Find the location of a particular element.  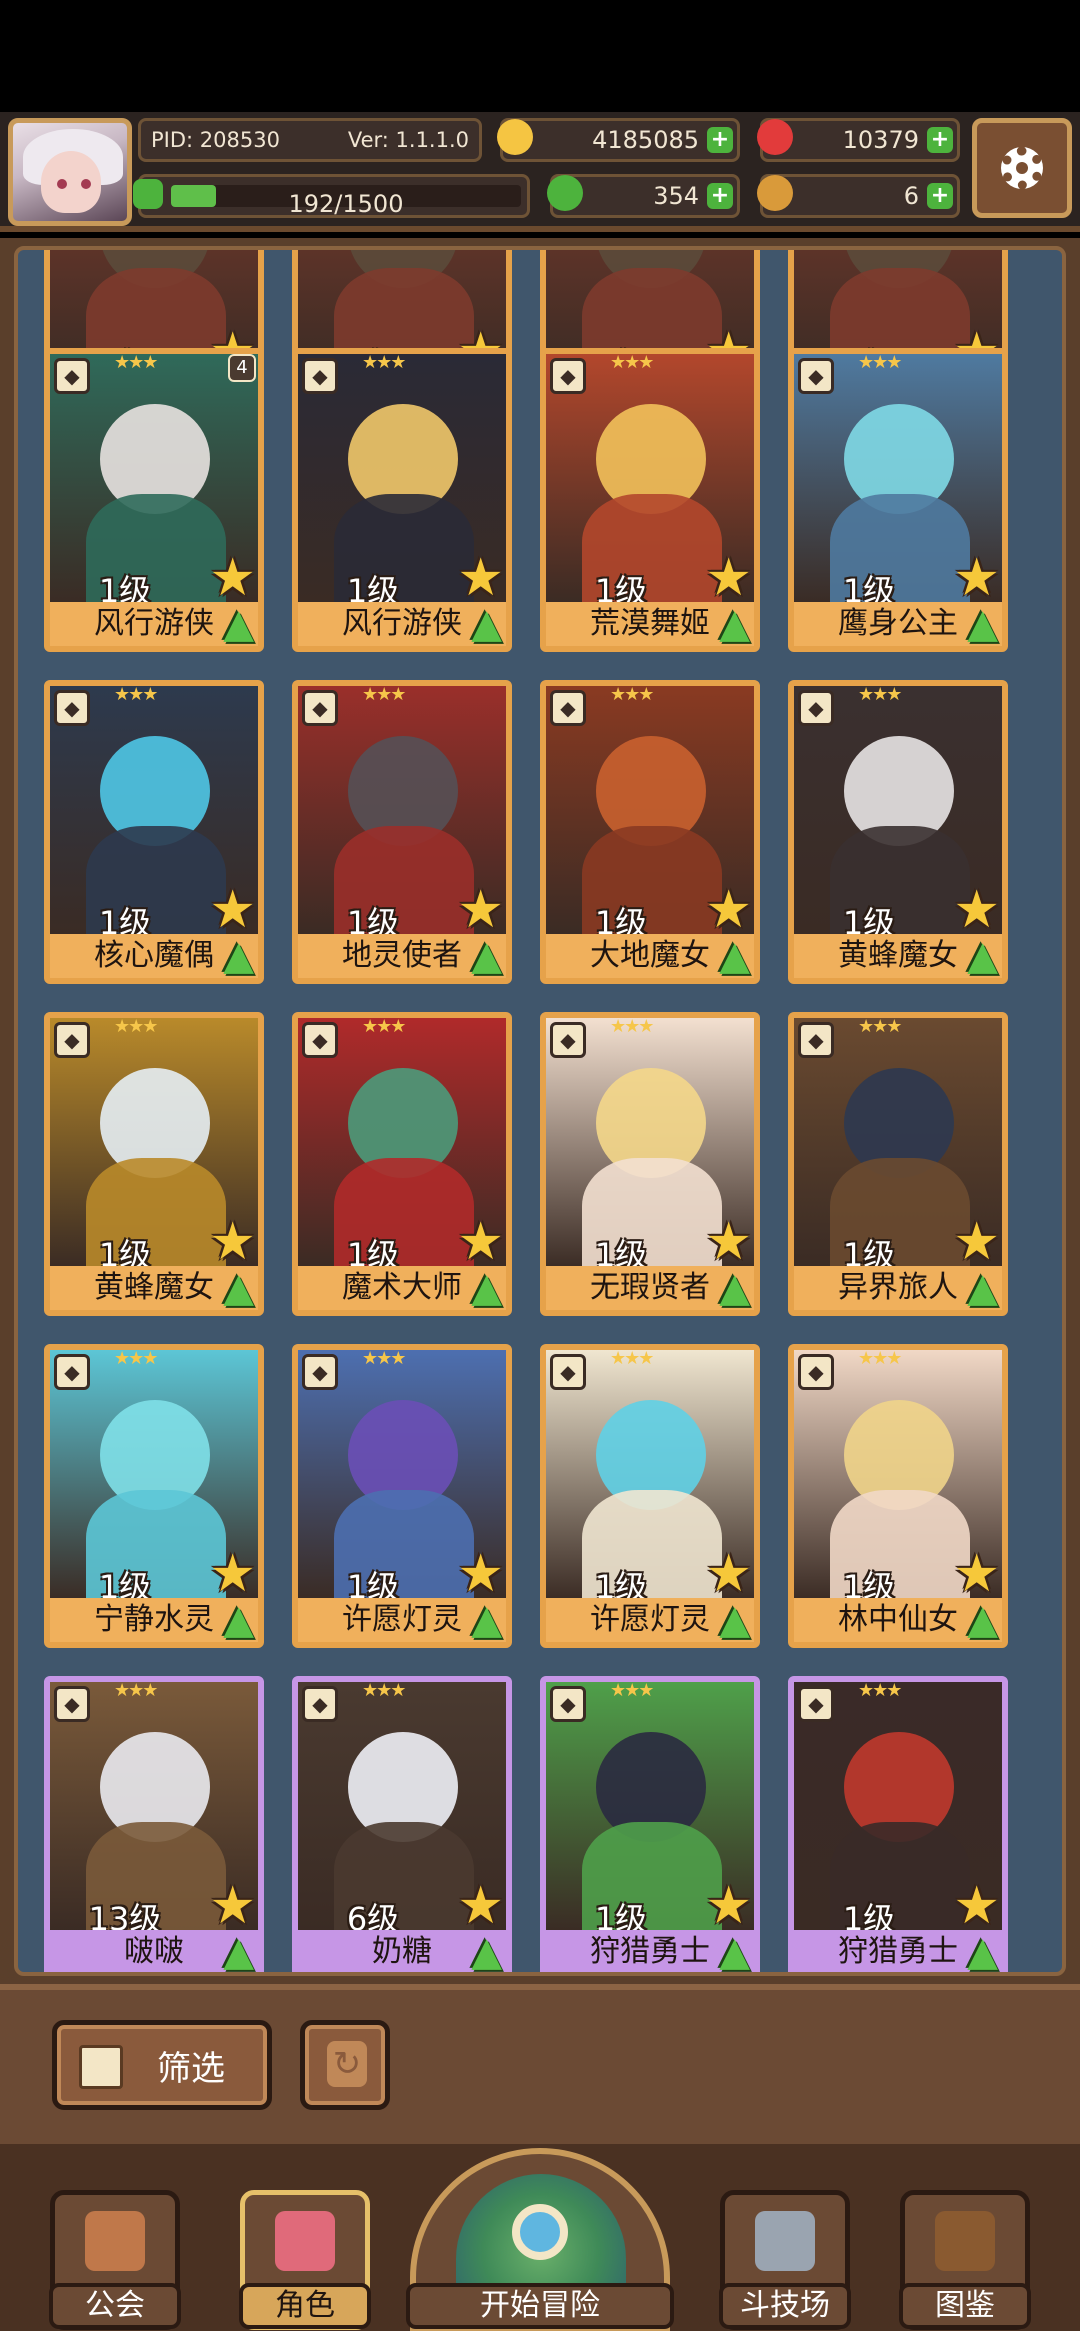

add-gold-button: + is located at coordinates (720, 140).